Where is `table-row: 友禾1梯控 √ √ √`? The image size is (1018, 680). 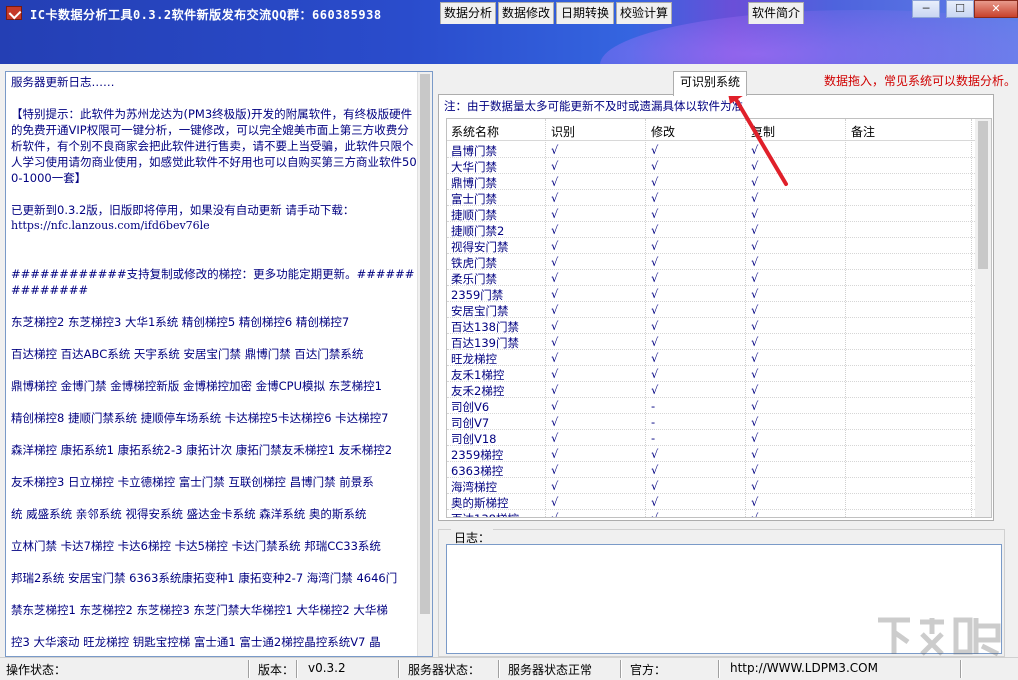
table-row: 友禾1梯控 √ √ √ is located at coordinates (712, 374).